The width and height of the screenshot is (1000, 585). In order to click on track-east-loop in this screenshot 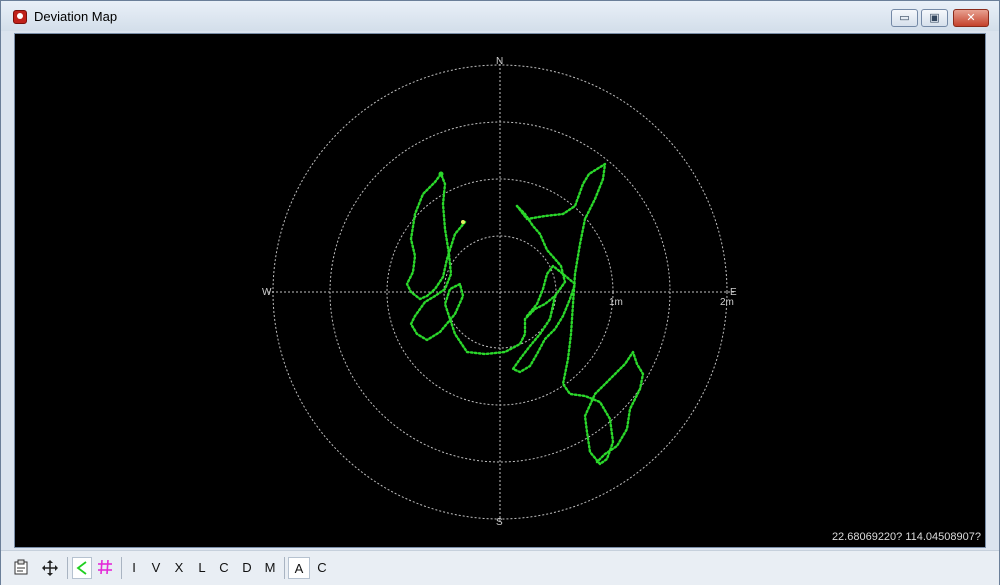, I will do `click(580, 314)`.